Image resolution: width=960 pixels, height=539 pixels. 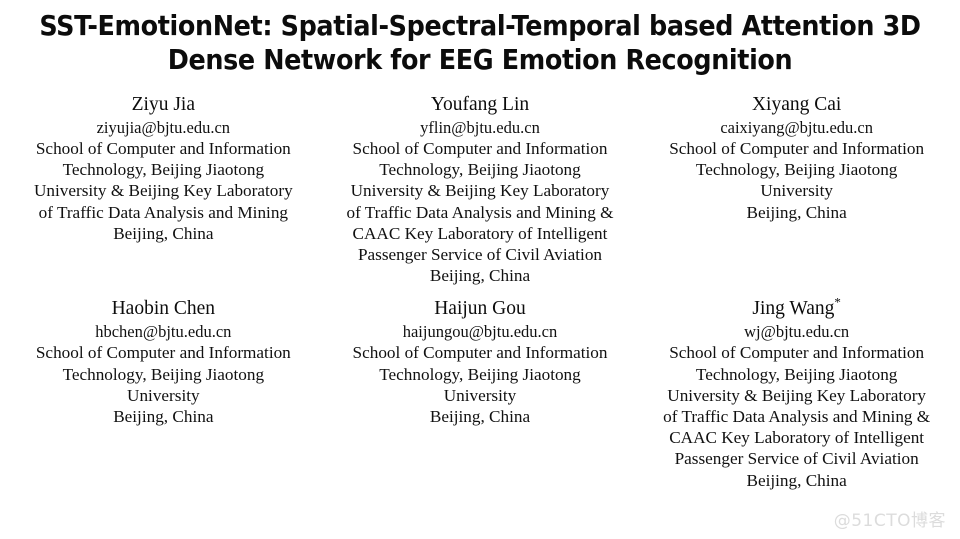 I want to click on author-name-text: Youfang Lin, so click(x=480, y=104).